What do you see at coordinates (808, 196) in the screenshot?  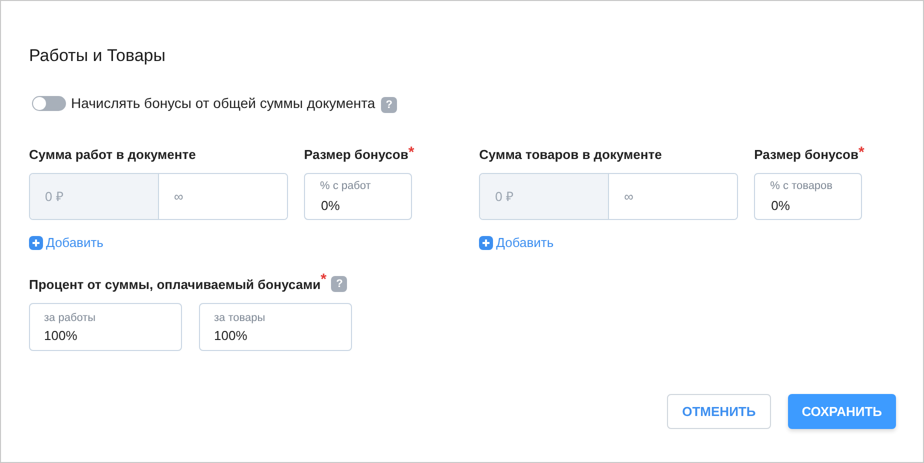 I see `bonus-field: % с товаров 0%` at bounding box center [808, 196].